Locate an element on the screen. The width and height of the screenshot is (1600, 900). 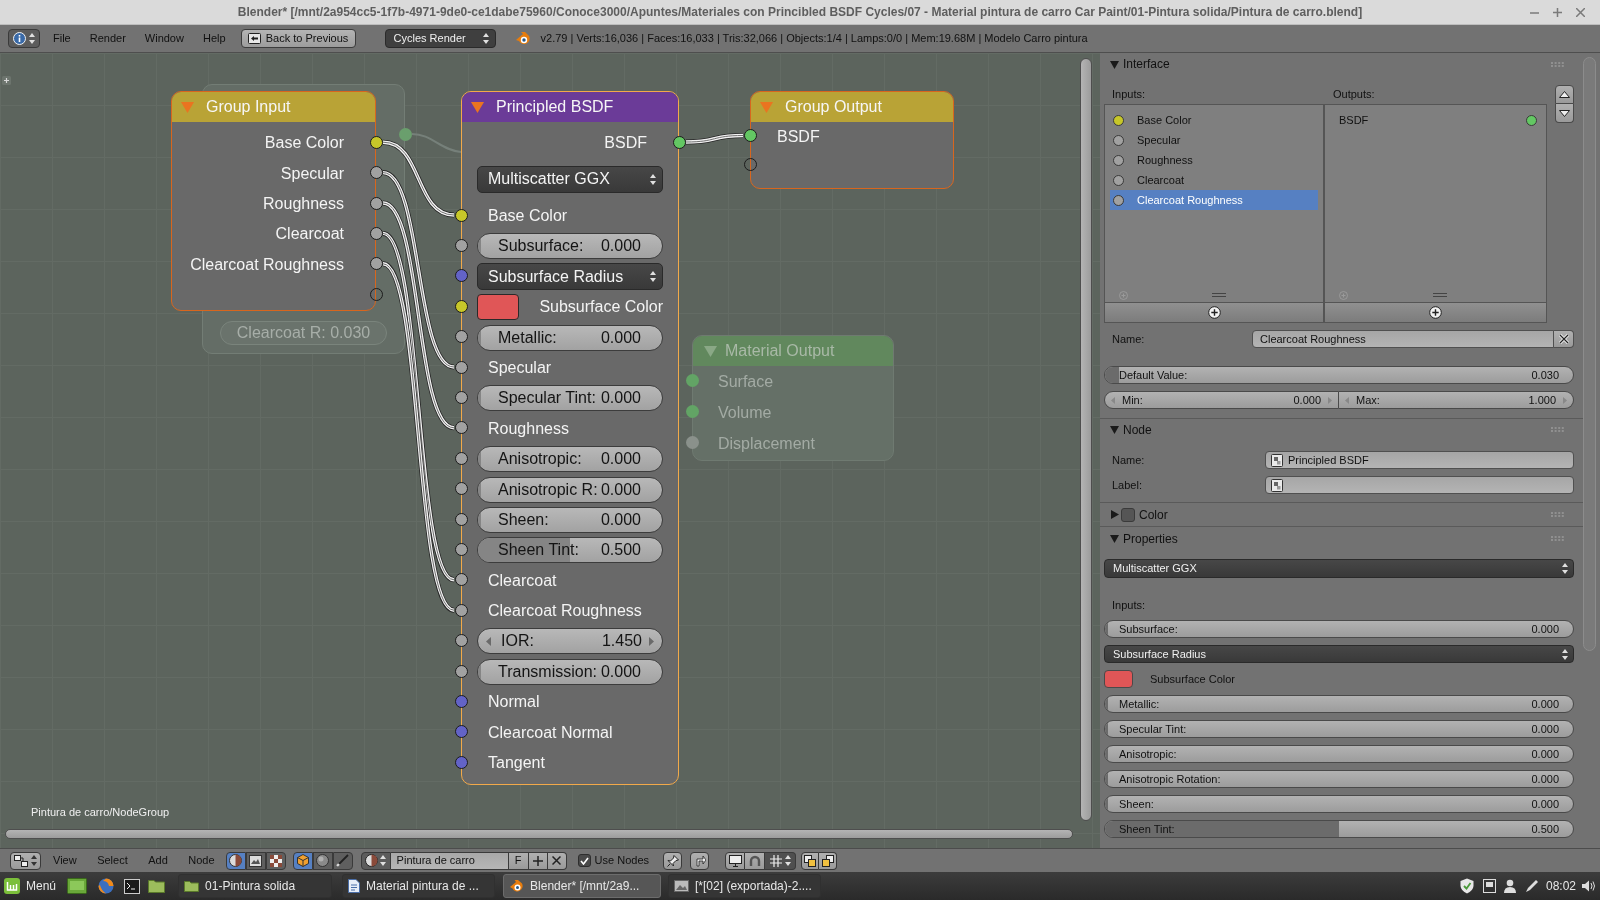
pen-icon is located at coordinates (1531, 886).